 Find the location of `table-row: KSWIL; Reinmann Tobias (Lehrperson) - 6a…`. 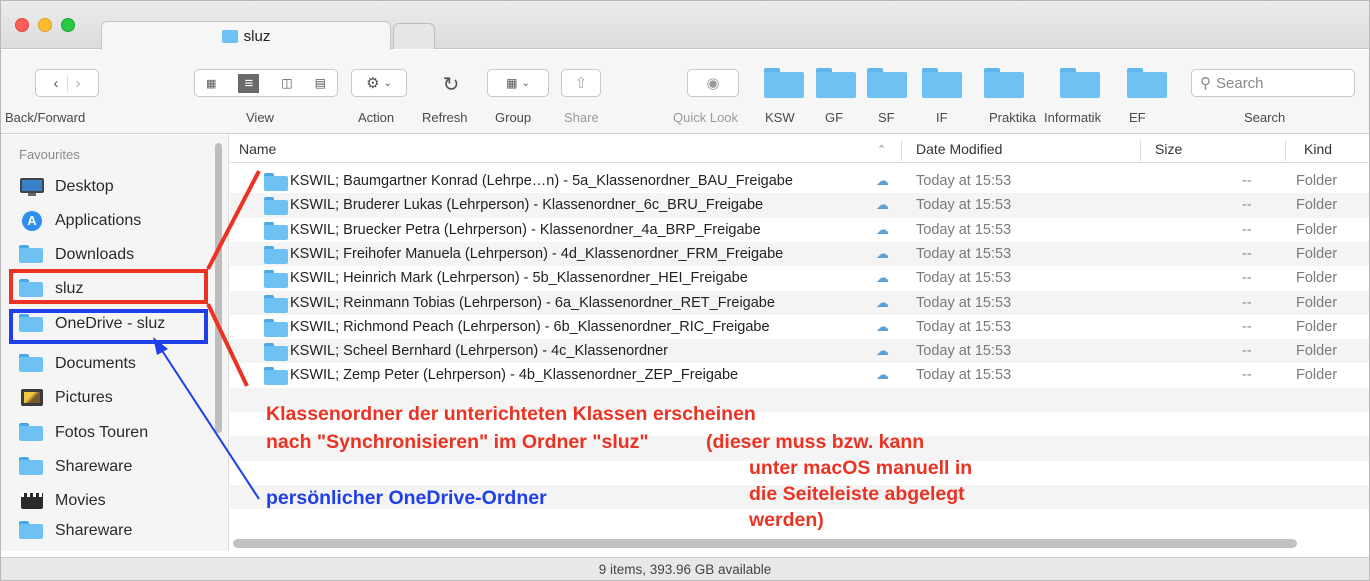

table-row: KSWIL; Reinmann Tobias (Lehrperson) - 6a… is located at coordinates (799, 302).